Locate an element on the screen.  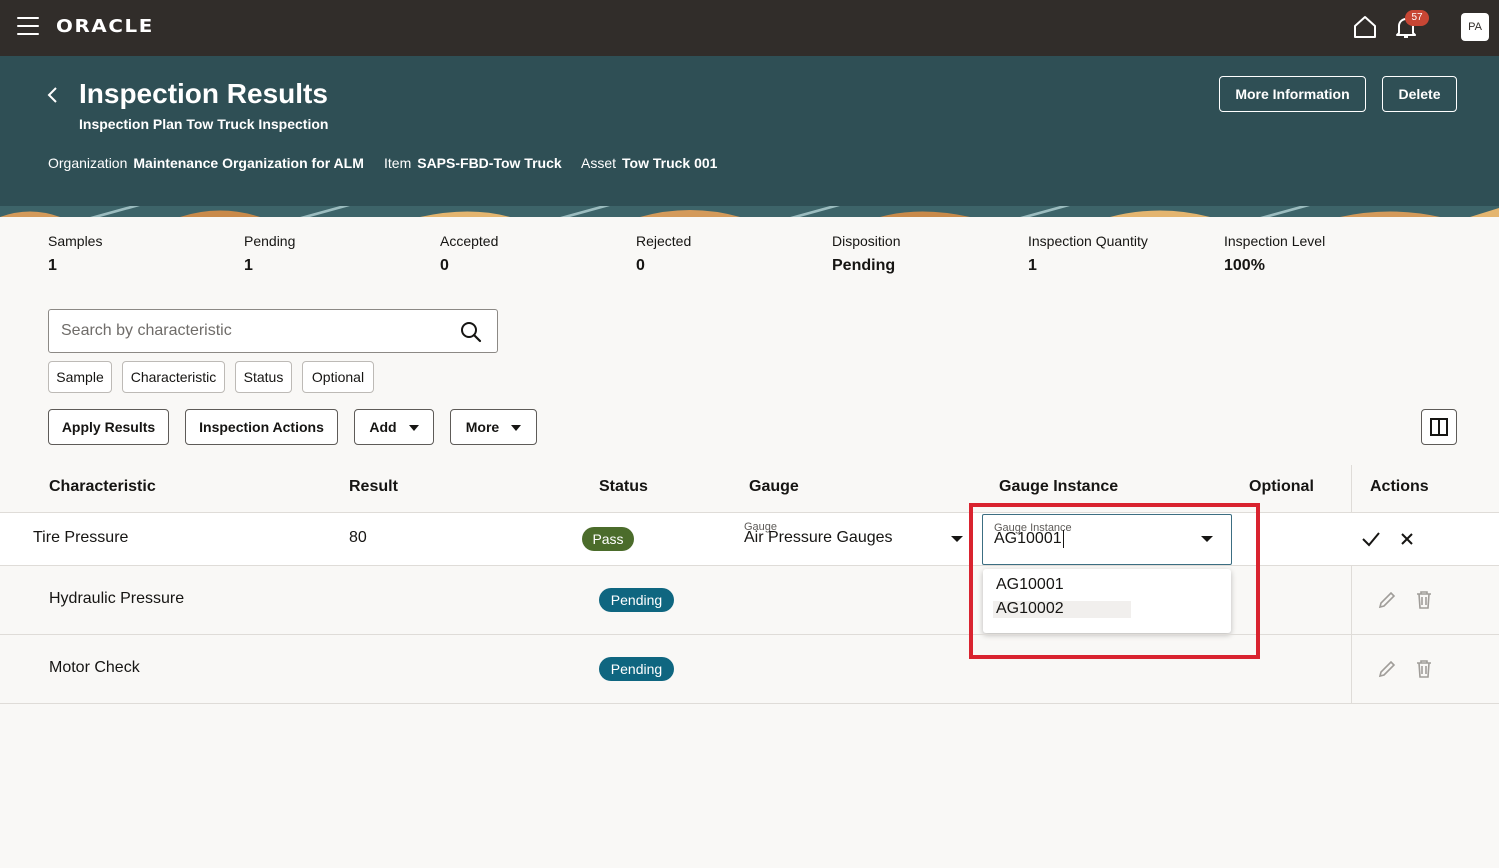
add-menu-button: Add is located at coordinates (394, 427).